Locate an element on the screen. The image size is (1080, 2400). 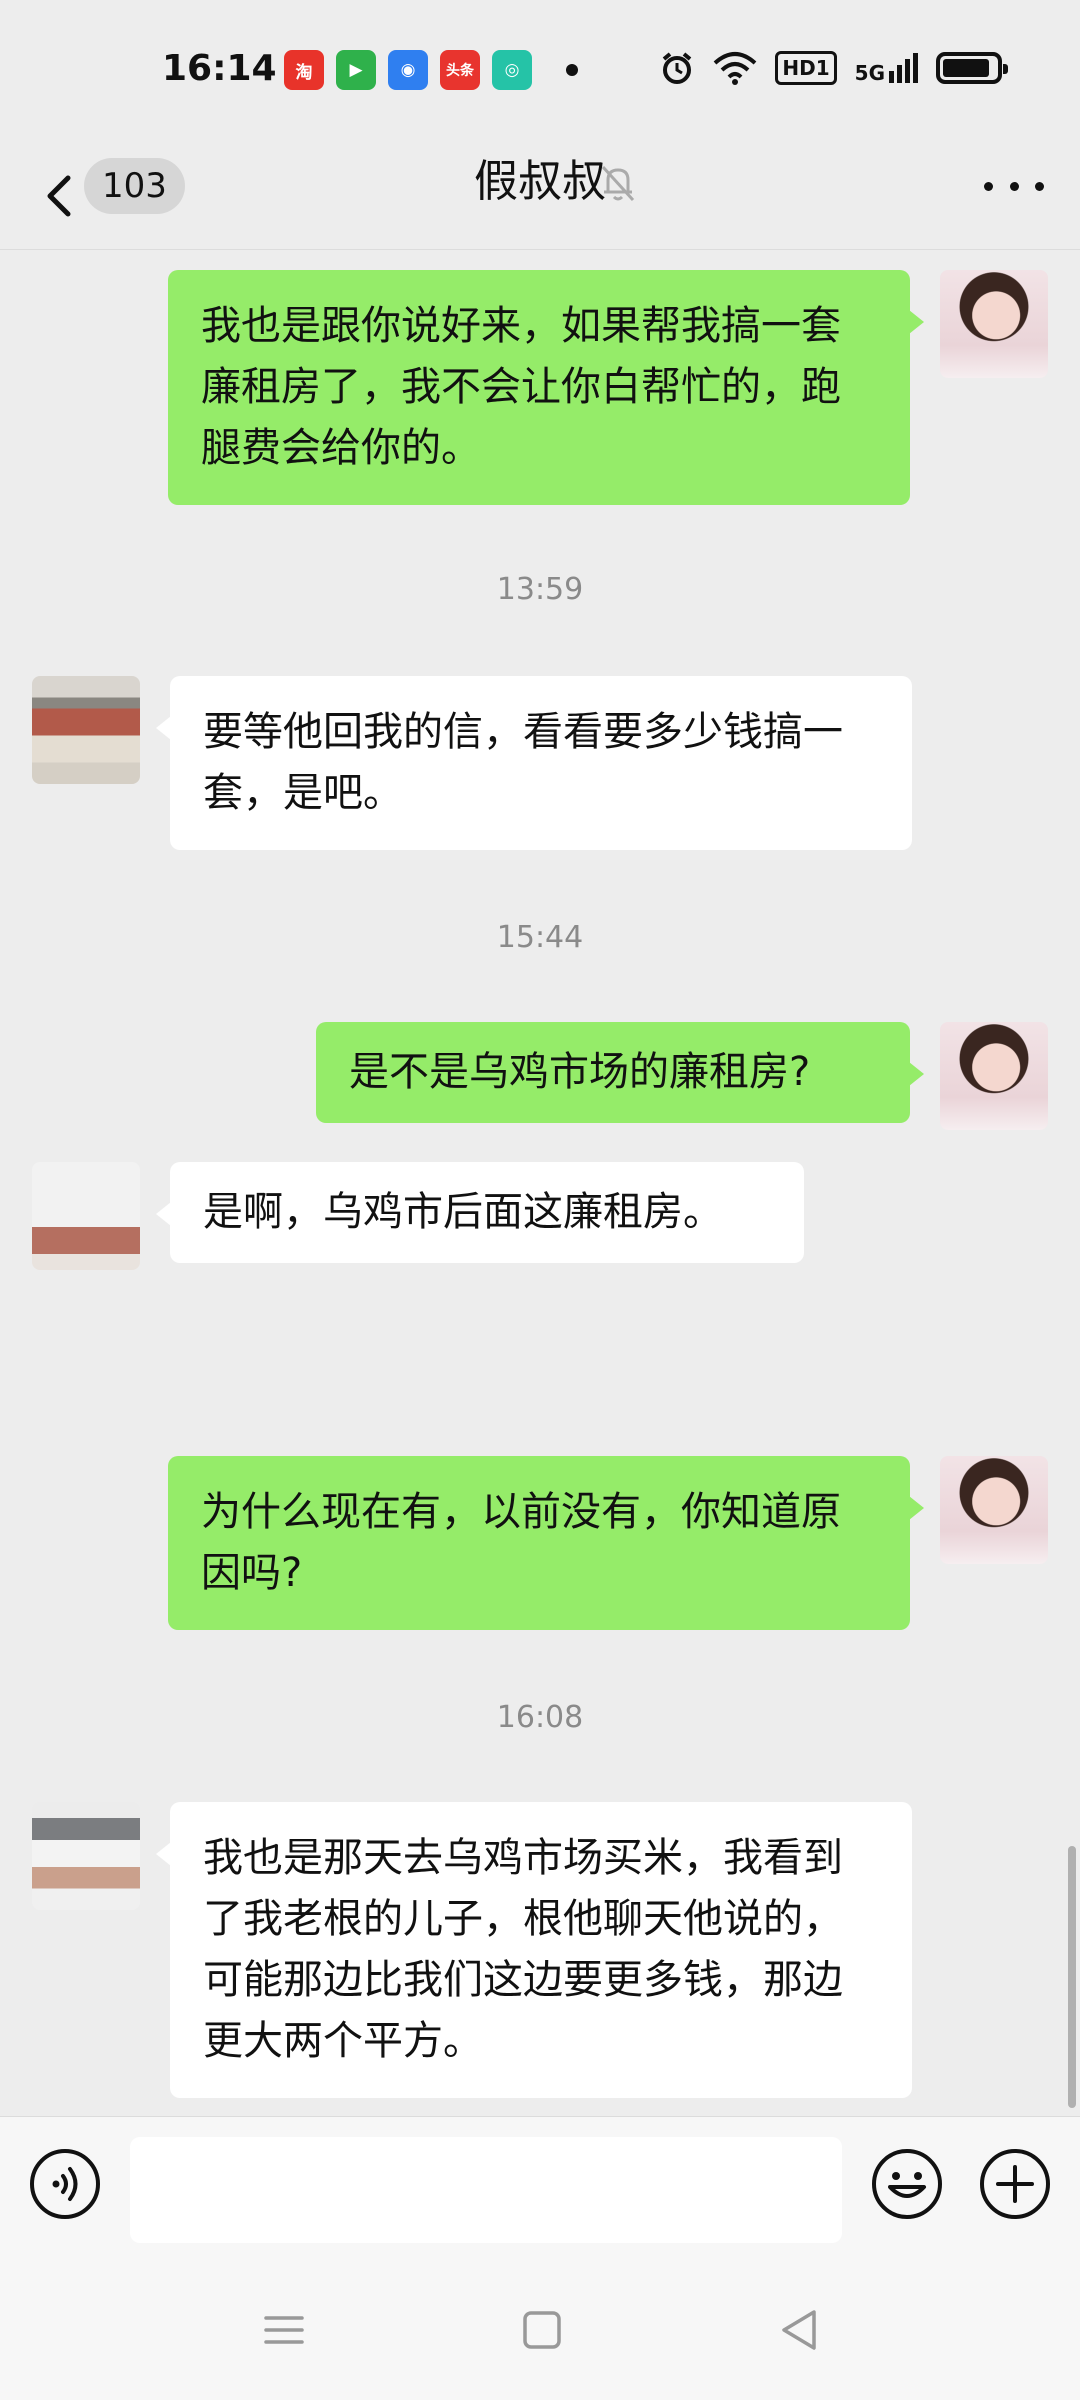
message-app-icon: ◎ is located at coordinates (512, 70).